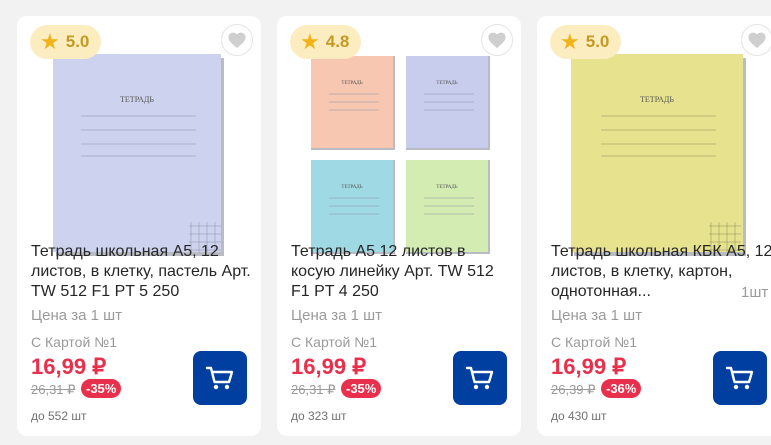 The image size is (771, 445). I want to click on rating-badge: ★ 4.8, so click(326, 42).